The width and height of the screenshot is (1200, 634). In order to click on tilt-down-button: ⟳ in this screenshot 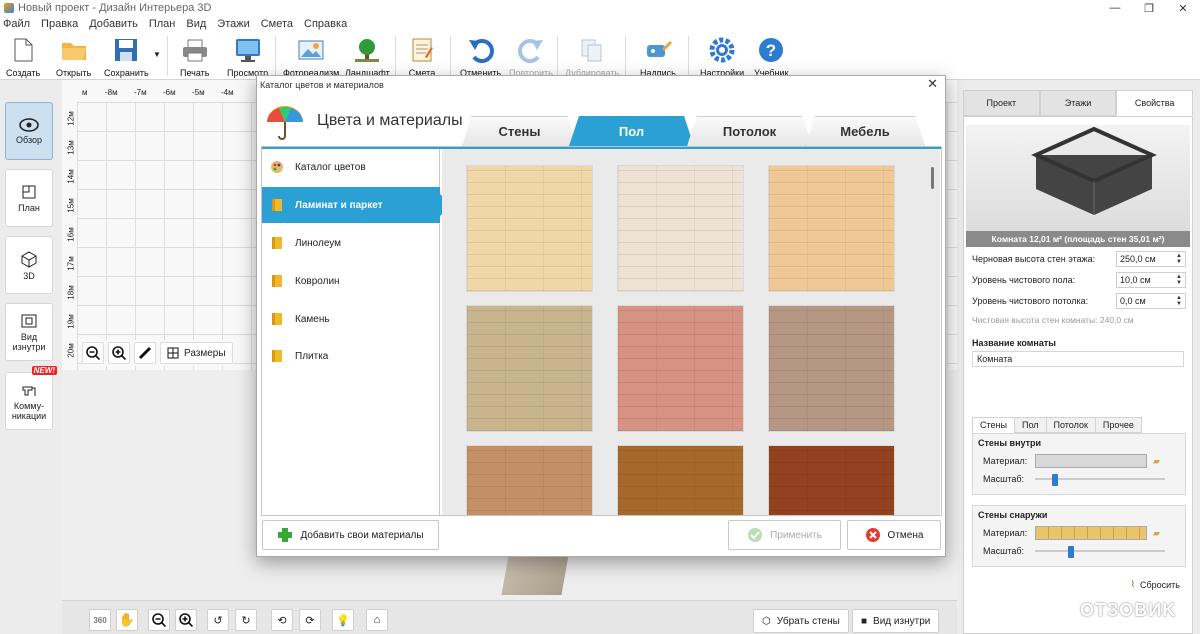, I will do `click(310, 620)`.